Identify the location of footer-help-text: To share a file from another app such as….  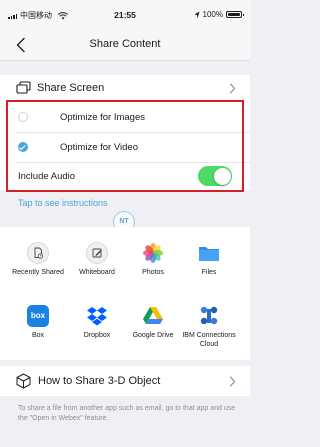
(127, 413).